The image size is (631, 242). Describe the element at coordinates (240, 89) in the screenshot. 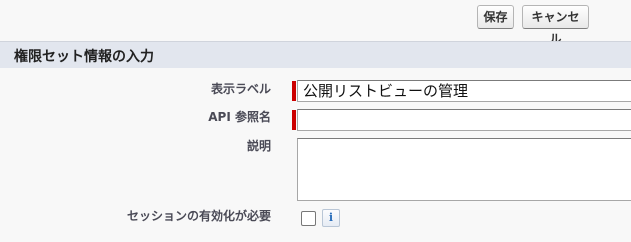

I see `label-field-label: 表示ラベル` at that location.